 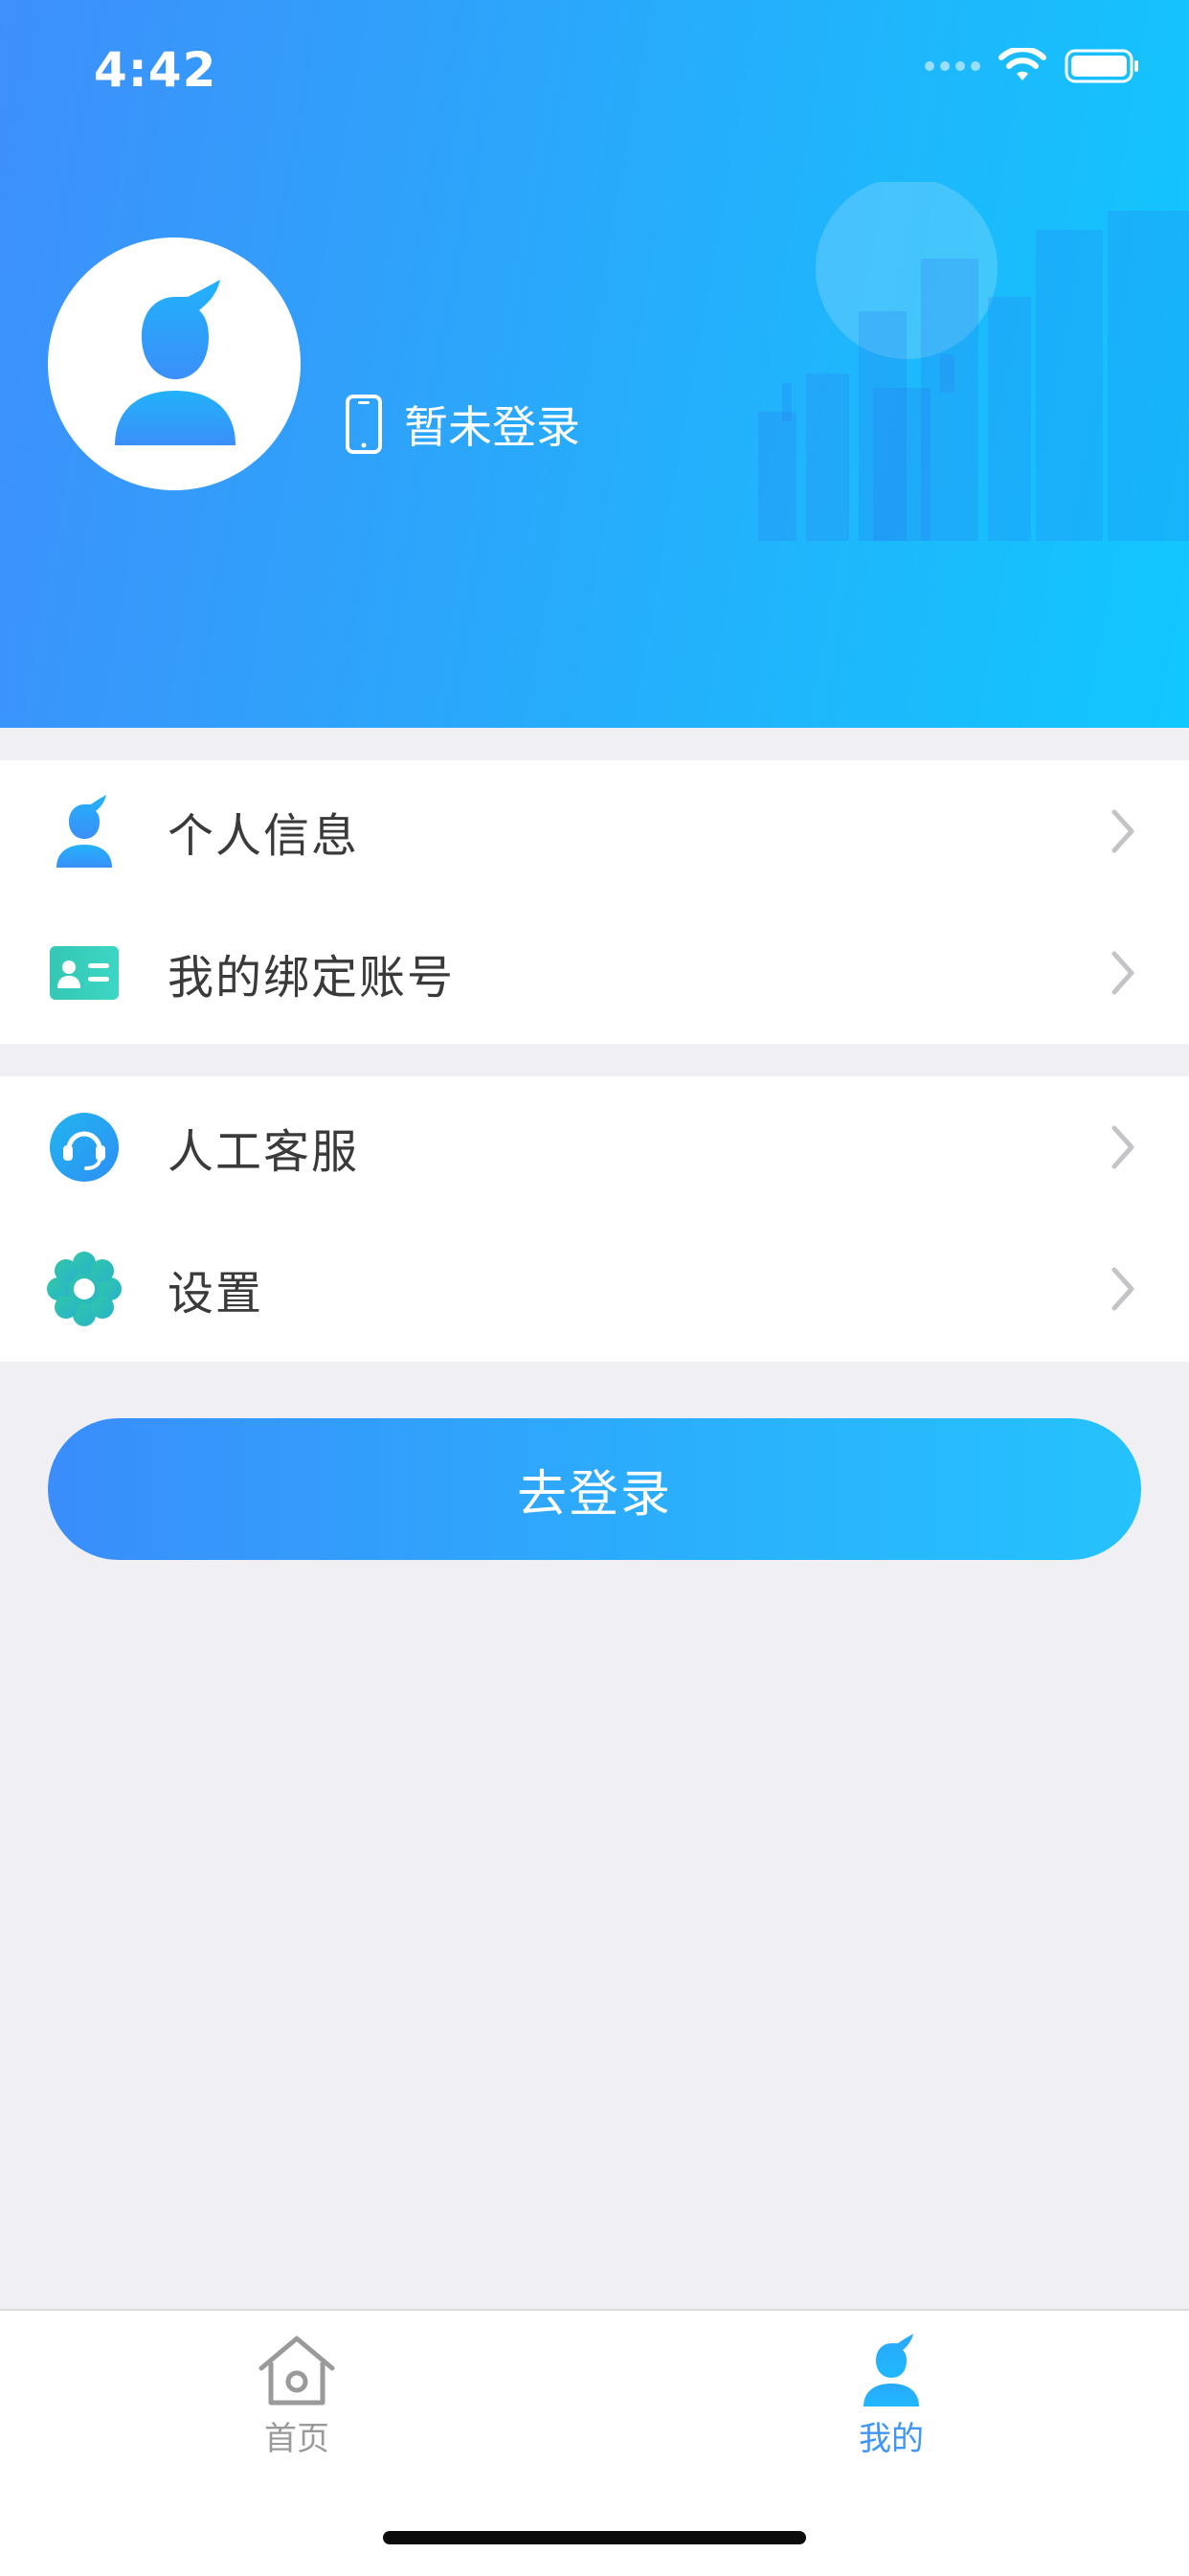 I want to click on tab-home: 首页, so click(x=297, y=2396).